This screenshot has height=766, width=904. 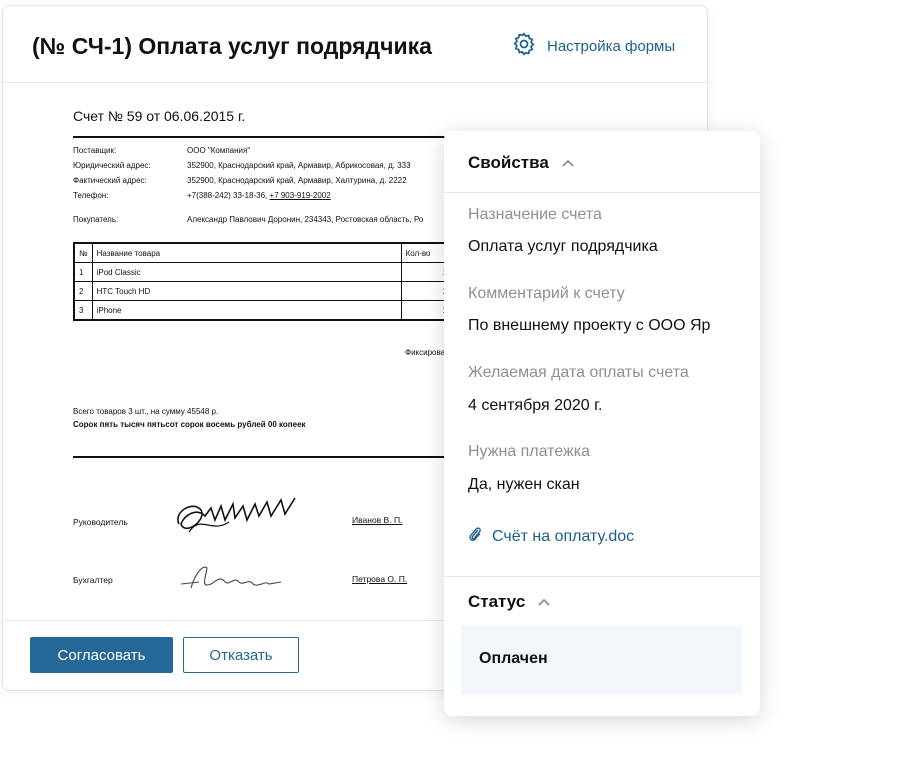 What do you see at coordinates (524, 46) in the screenshot?
I see `gear-icon` at bounding box center [524, 46].